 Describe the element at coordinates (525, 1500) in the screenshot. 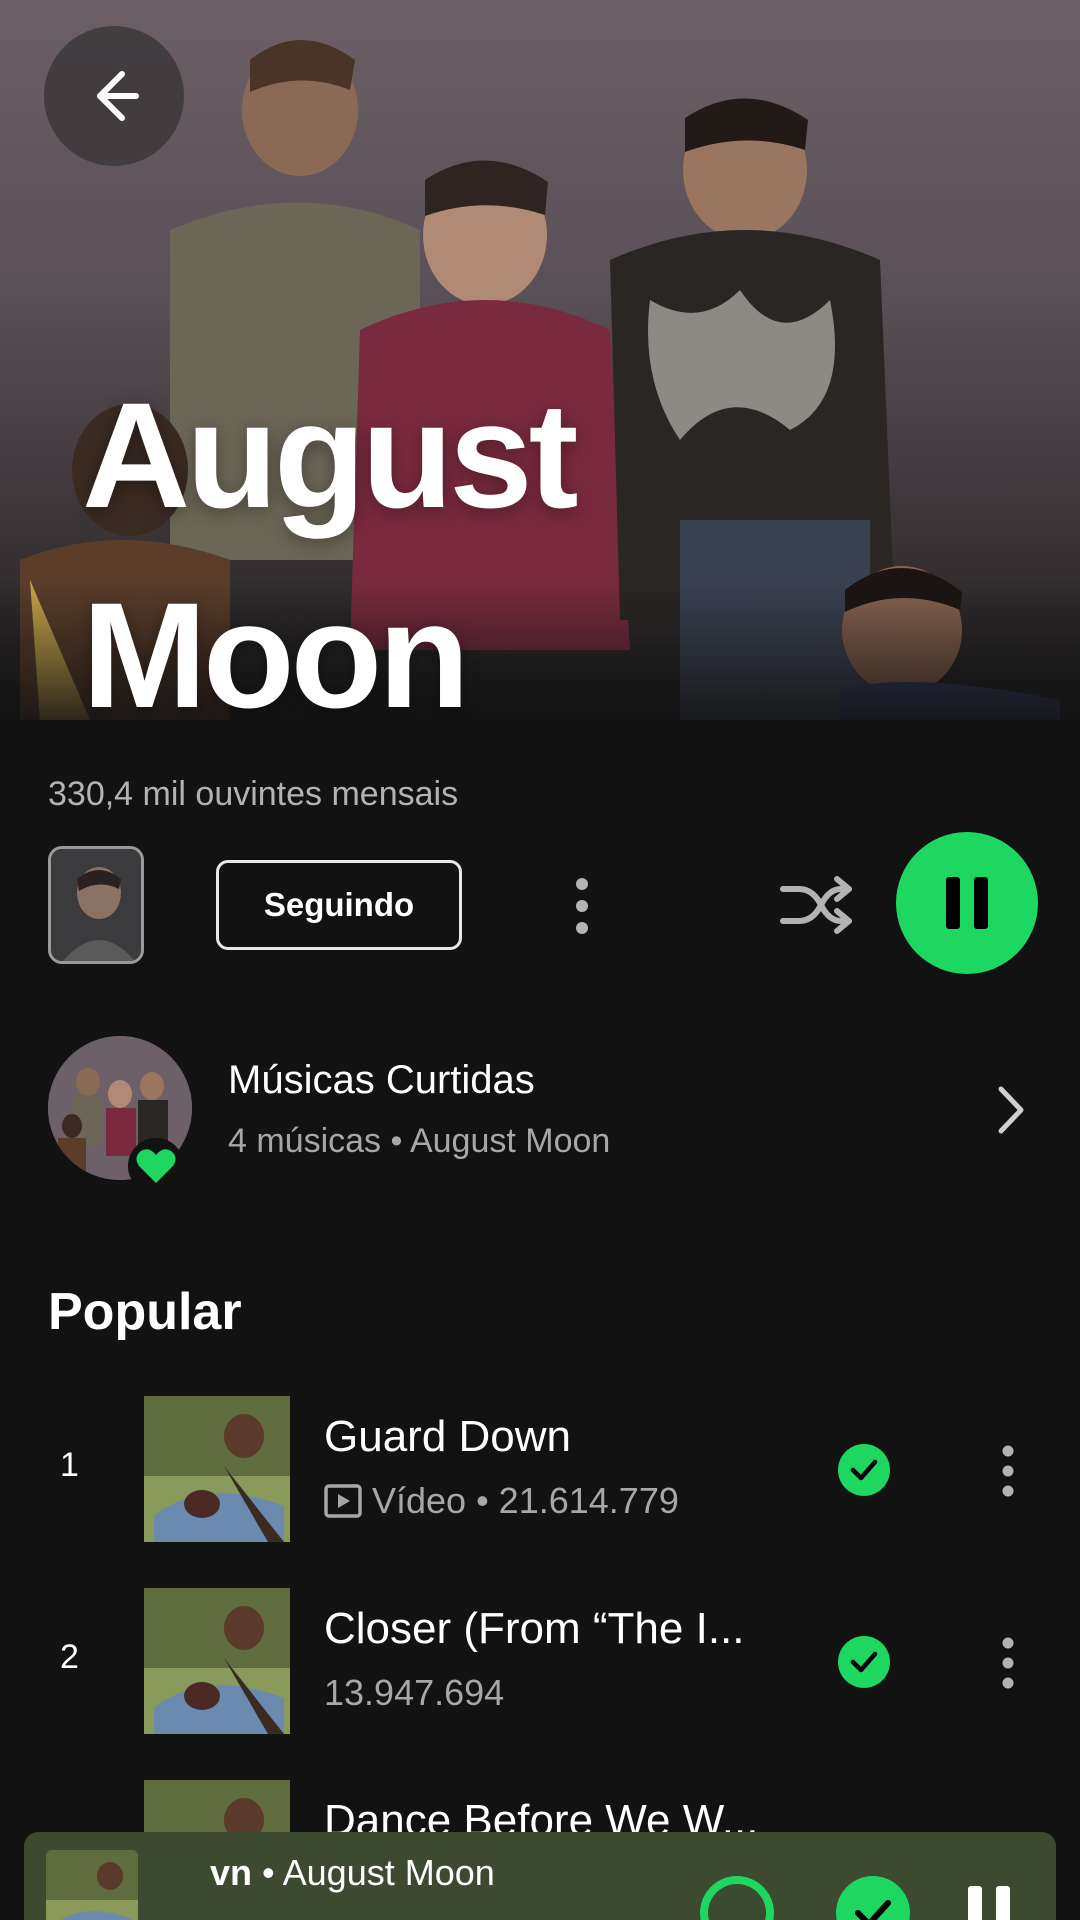

I see `track-meta-text: Vídeo • 21.614.779` at that location.